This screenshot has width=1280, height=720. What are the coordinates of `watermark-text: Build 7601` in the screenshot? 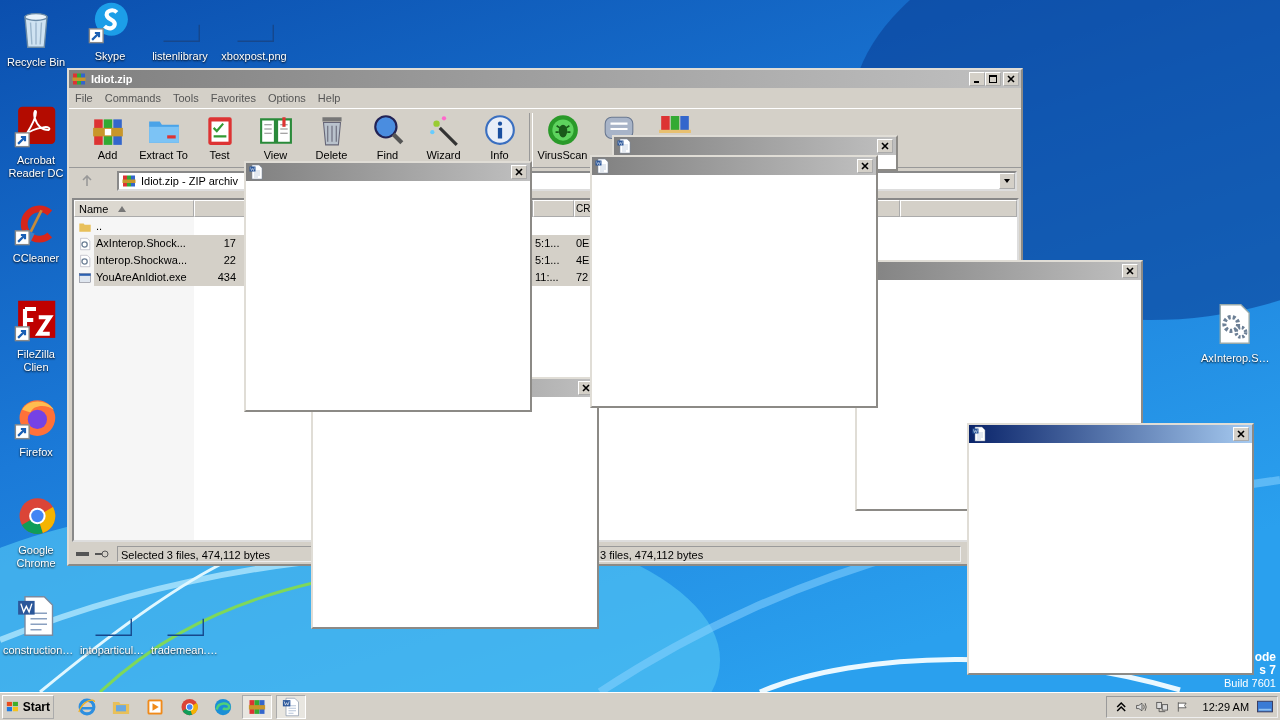 It's located at (1250, 683).